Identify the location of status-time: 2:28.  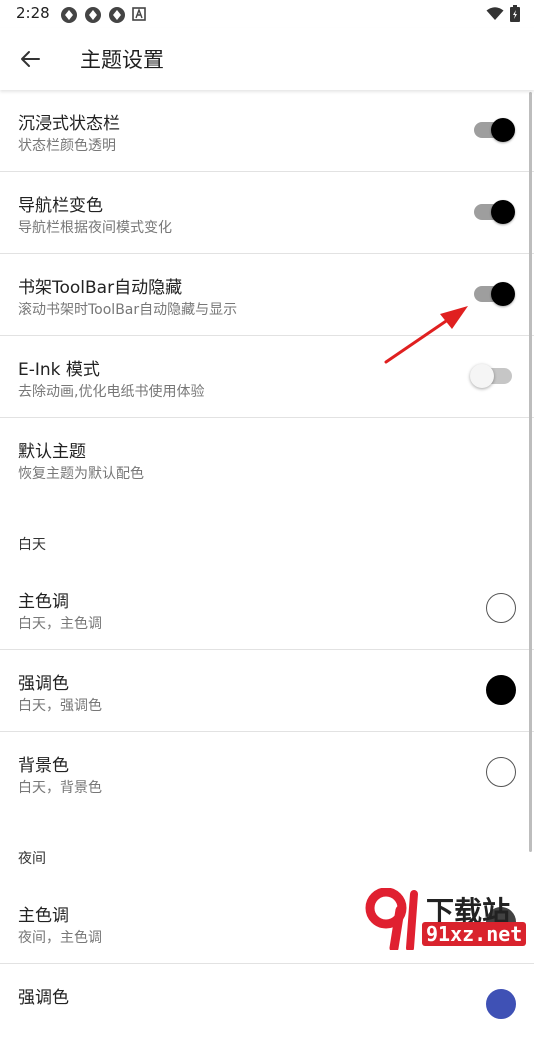
(33, 13).